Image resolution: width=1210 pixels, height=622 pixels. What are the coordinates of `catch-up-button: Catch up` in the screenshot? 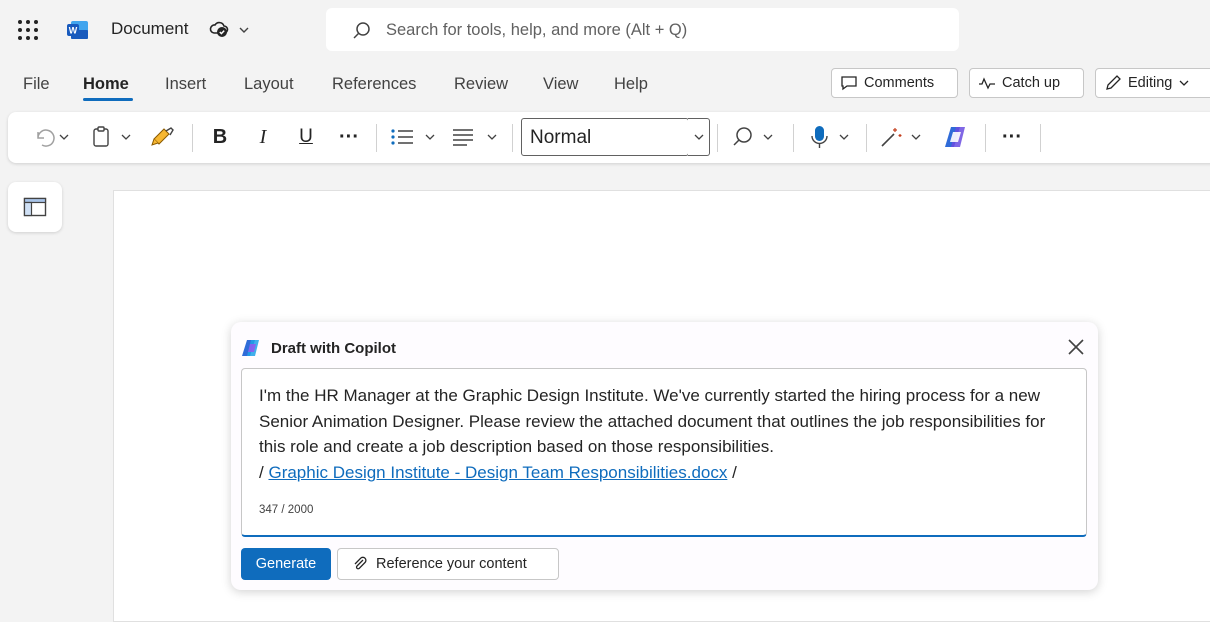 It's located at (1026, 83).